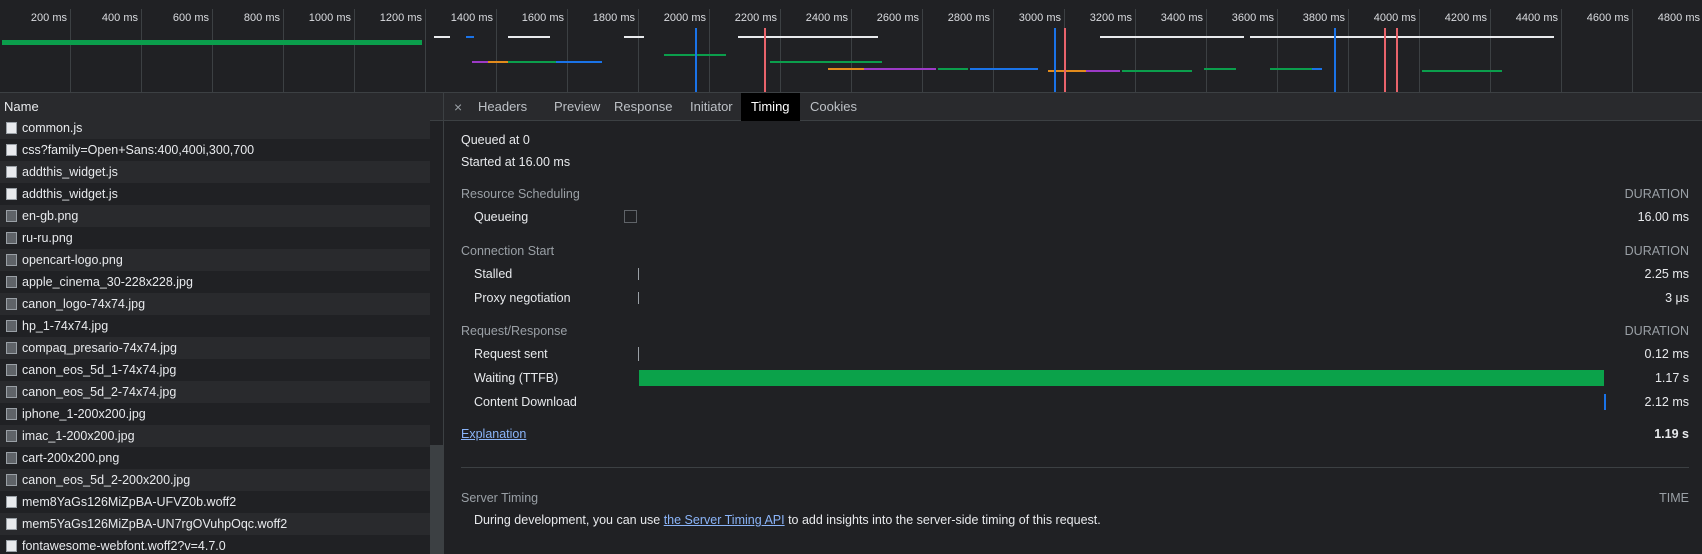  Describe the element at coordinates (215, 216) in the screenshot. I see `request-row: en-gb.png` at that location.